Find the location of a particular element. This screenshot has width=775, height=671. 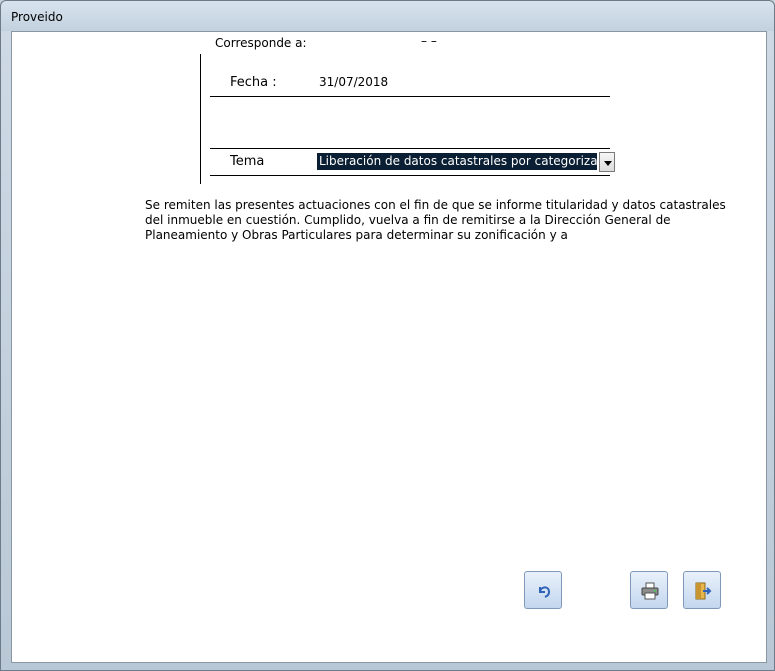

tema-dropdown-button is located at coordinates (607, 162).